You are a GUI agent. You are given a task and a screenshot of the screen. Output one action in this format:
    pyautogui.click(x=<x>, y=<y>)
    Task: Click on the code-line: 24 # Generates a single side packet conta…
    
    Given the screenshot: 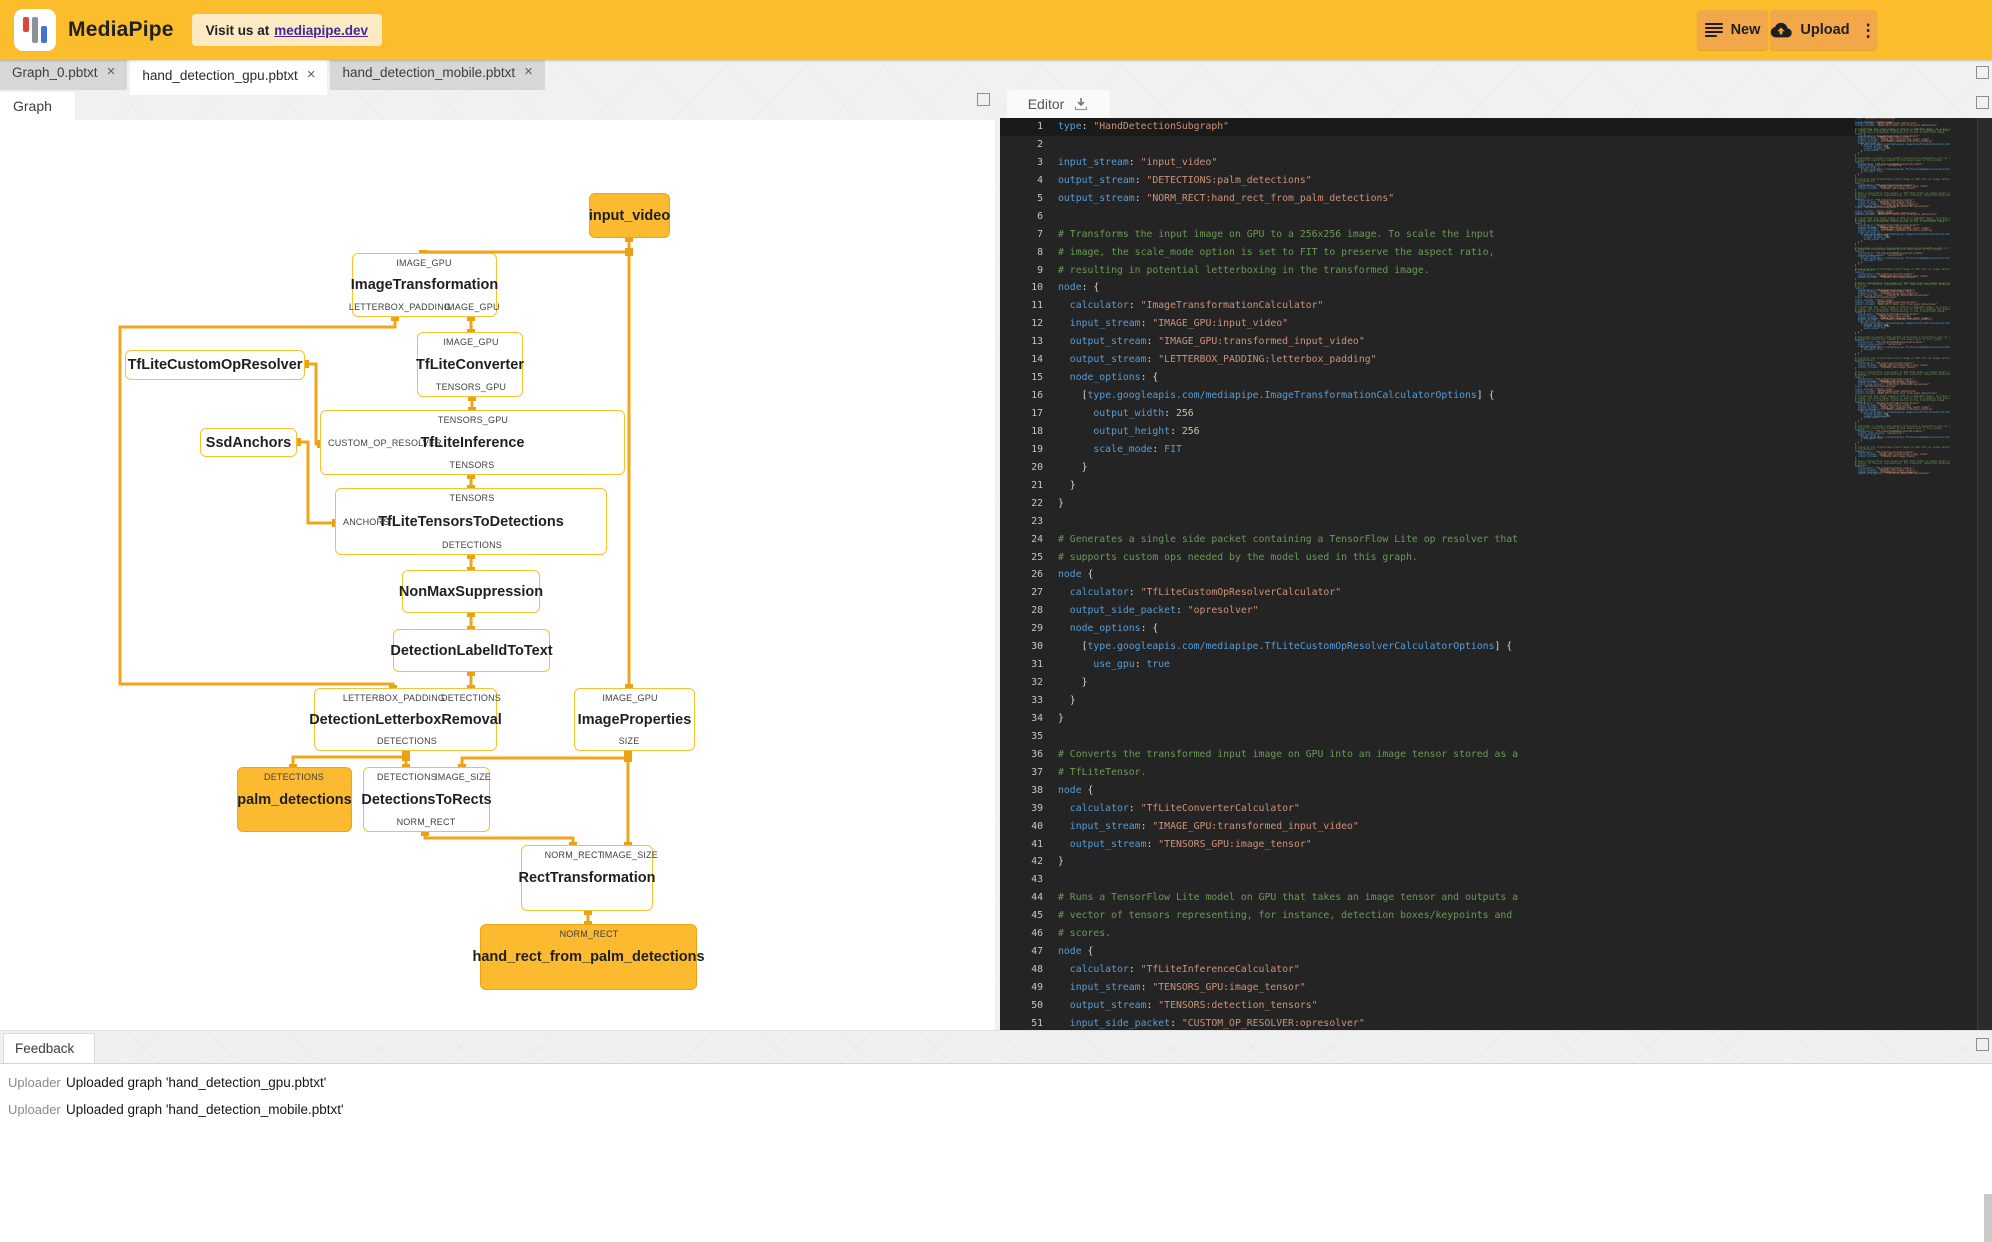 What is the action you would take?
    pyautogui.click(x=1430, y=540)
    